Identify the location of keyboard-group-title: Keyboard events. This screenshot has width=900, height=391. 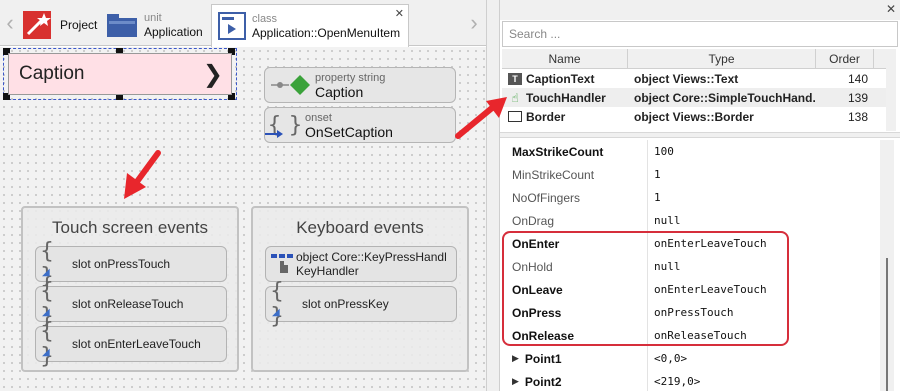
(360, 227).